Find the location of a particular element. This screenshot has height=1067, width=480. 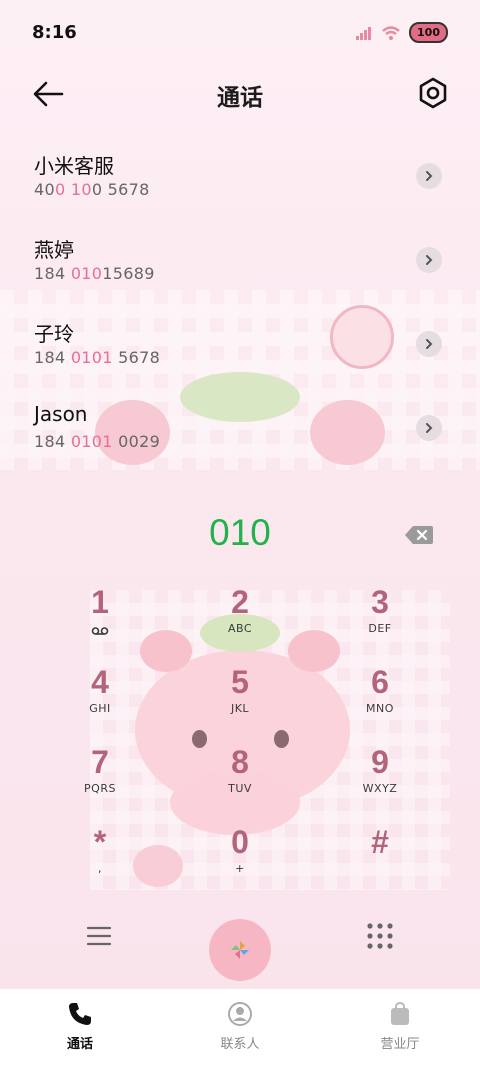

key-digit: 1 is located at coordinates (100, 602).